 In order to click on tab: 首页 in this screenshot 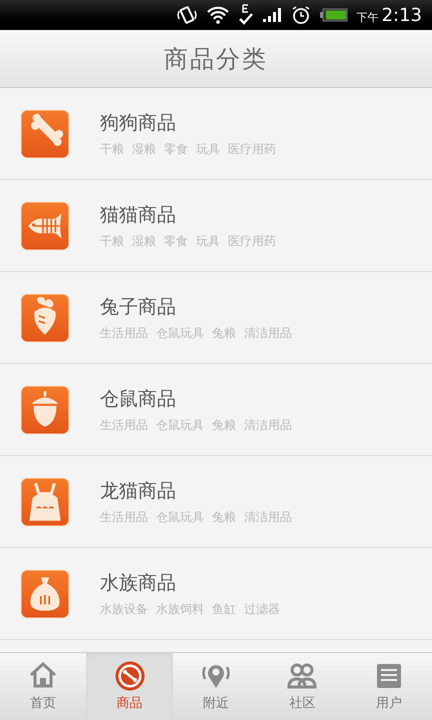, I will do `click(43, 686)`.